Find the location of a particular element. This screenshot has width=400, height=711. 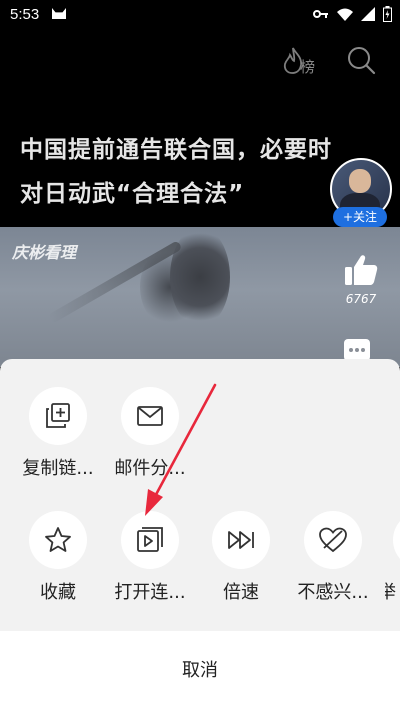

follow-button: +关注 is located at coordinates (360, 217).